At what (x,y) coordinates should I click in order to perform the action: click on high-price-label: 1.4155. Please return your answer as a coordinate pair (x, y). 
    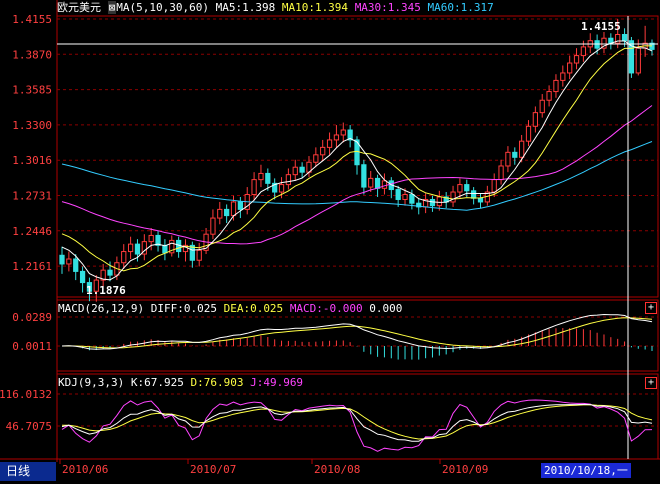
    Looking at the image, I should click on (601, 26).